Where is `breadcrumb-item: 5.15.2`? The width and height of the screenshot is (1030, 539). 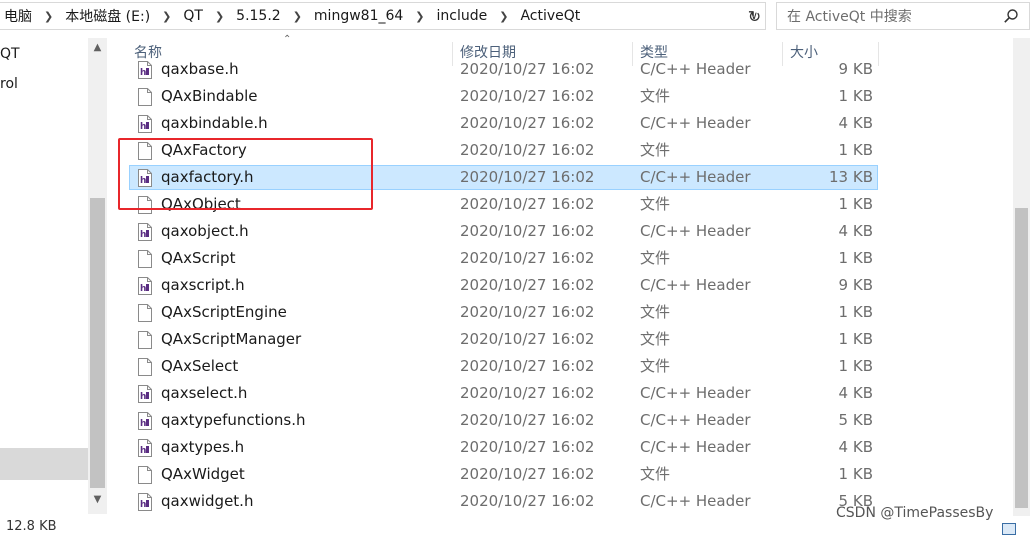
breadcrumb-item: 5.15.2 is located at coordinates (258, 16).